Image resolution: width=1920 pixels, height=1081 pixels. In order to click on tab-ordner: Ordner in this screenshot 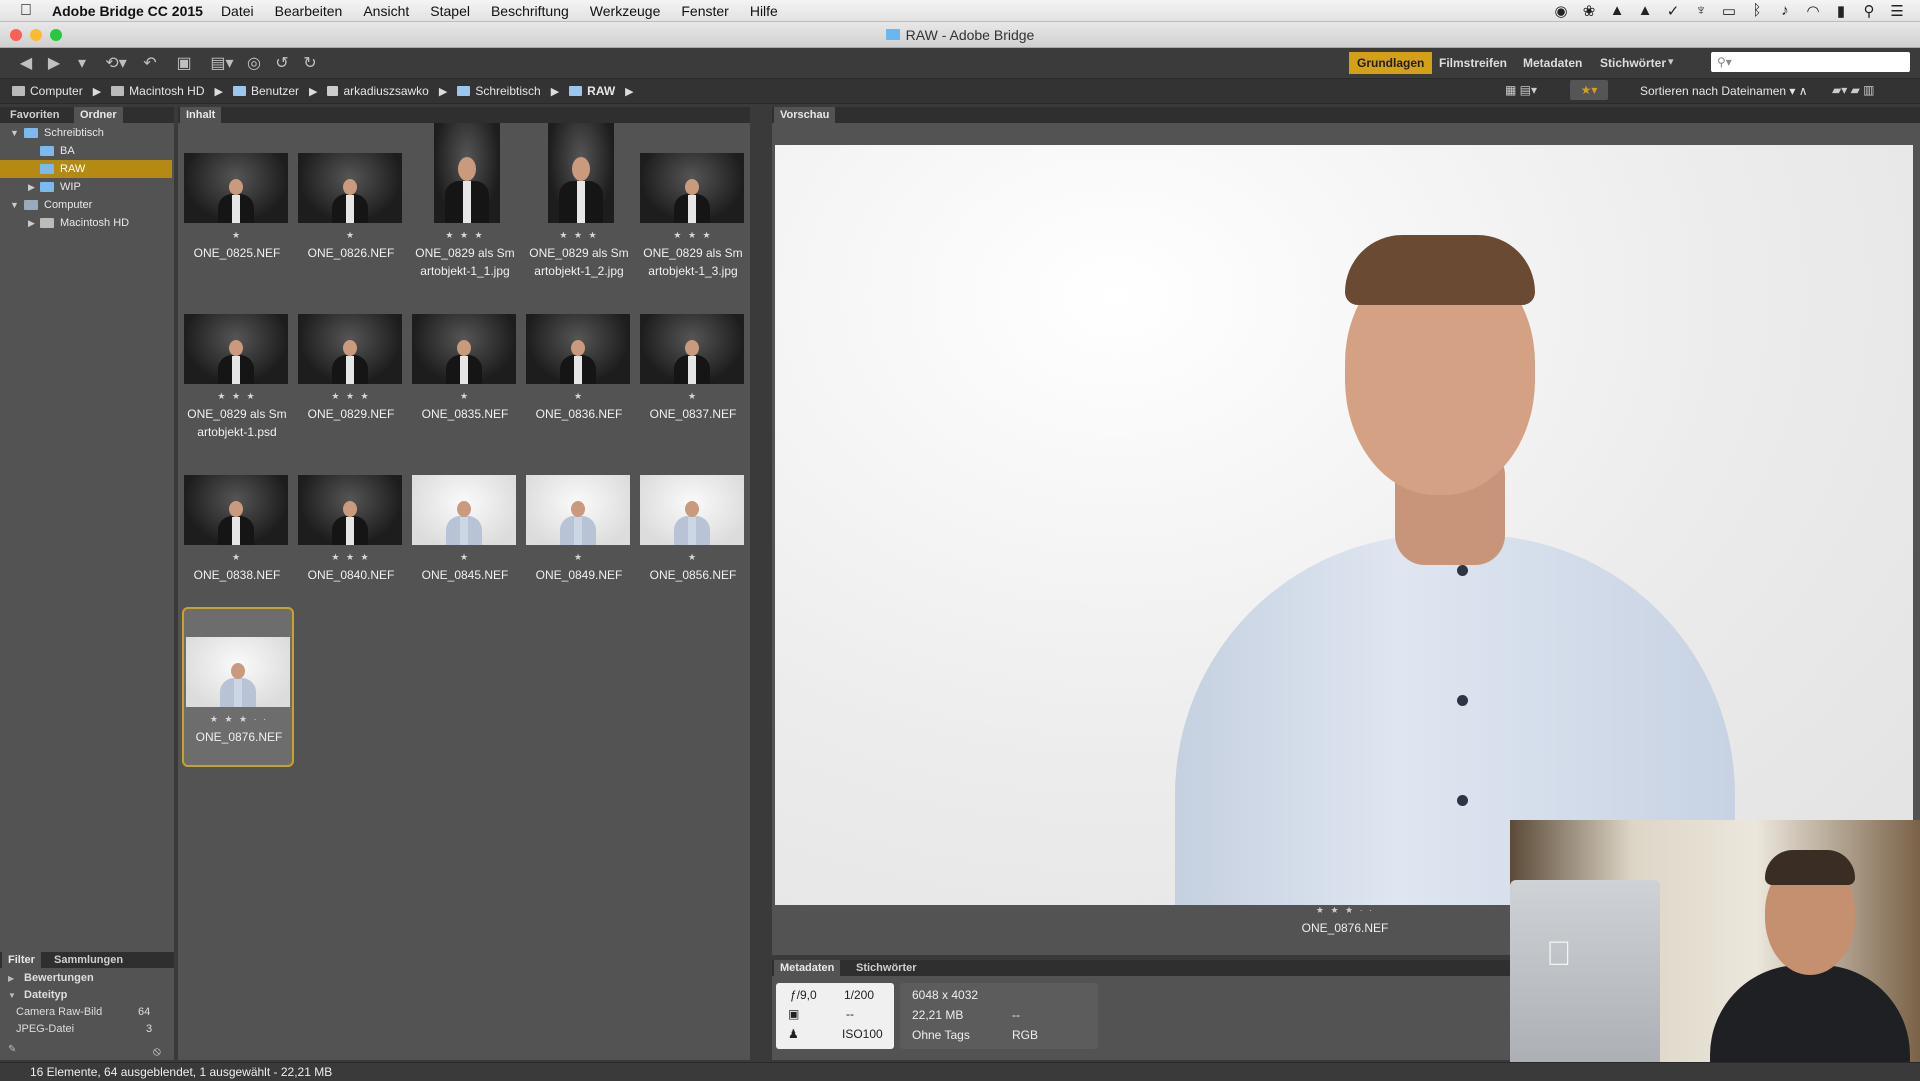, I will do `click(98, 115)`.